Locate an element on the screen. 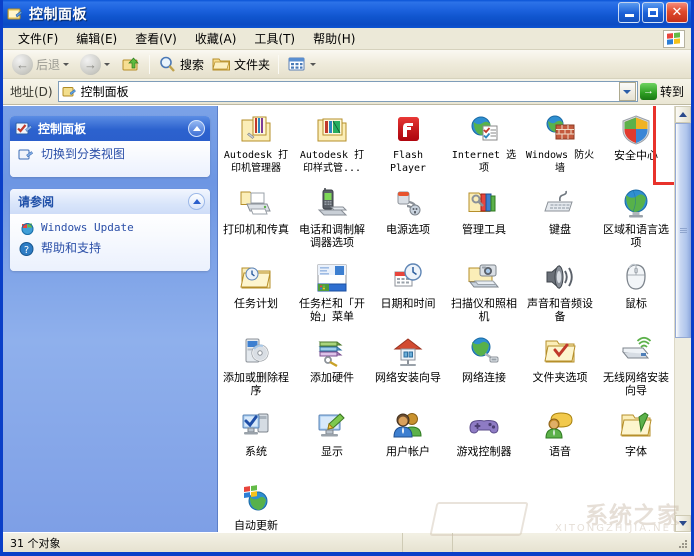 The image size is (694, 556). network-connections-icon is located at coordinates (484, 352).